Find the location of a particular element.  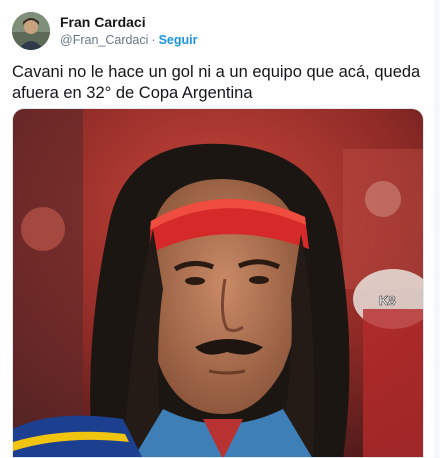

avatar is located at coordinates (31, 31).